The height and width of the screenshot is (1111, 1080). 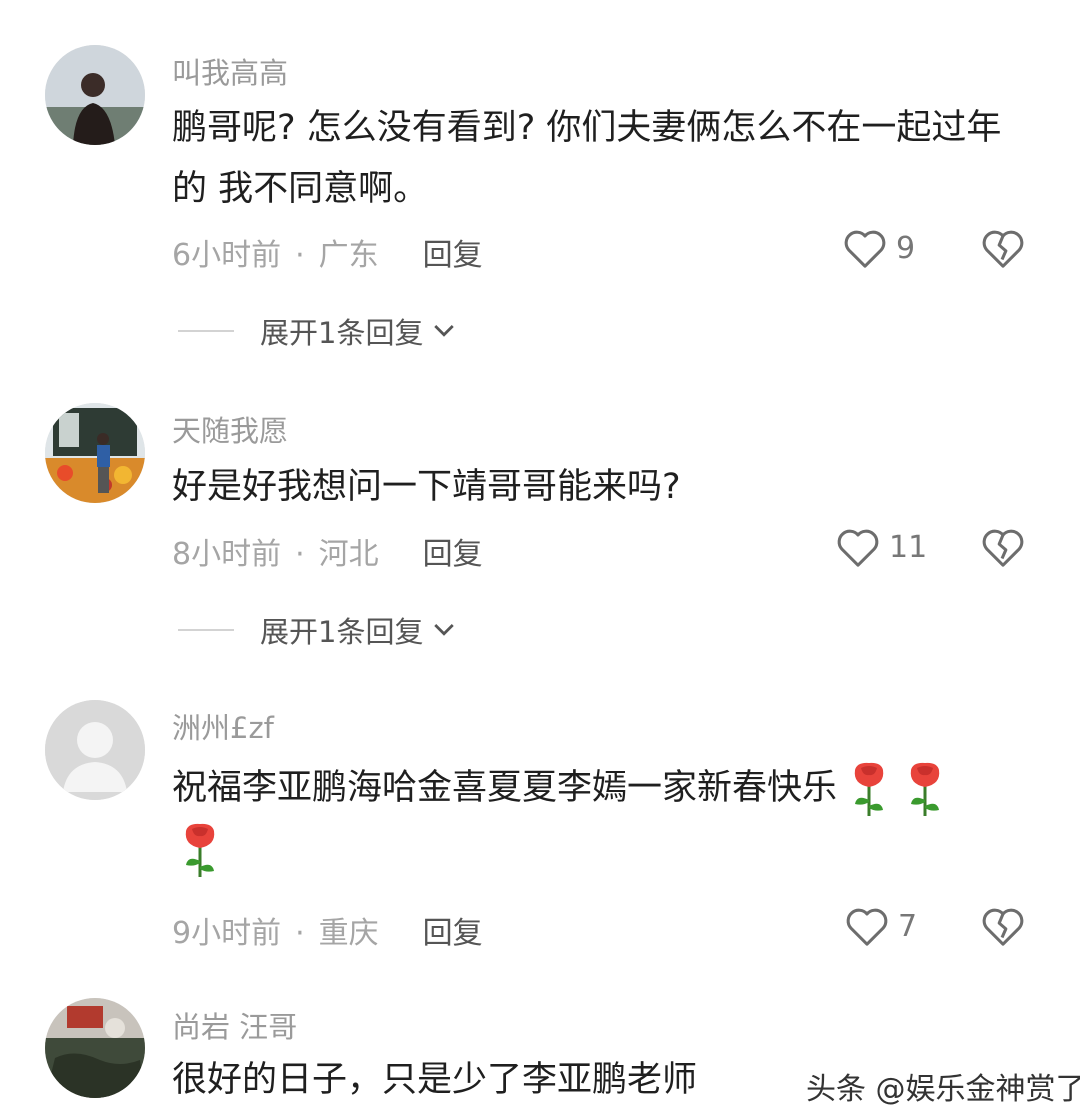 I want to click on like-button: 9, so click(x=878, y=248).